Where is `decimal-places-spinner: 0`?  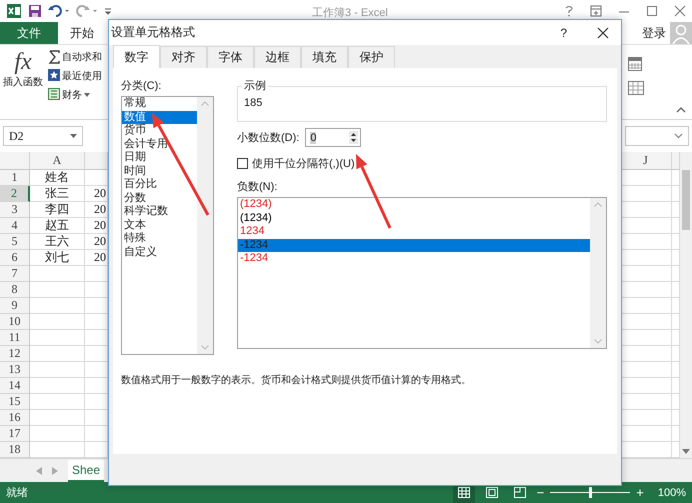 decimal-places-spinner: 0 is located at coordinates (333, 137).